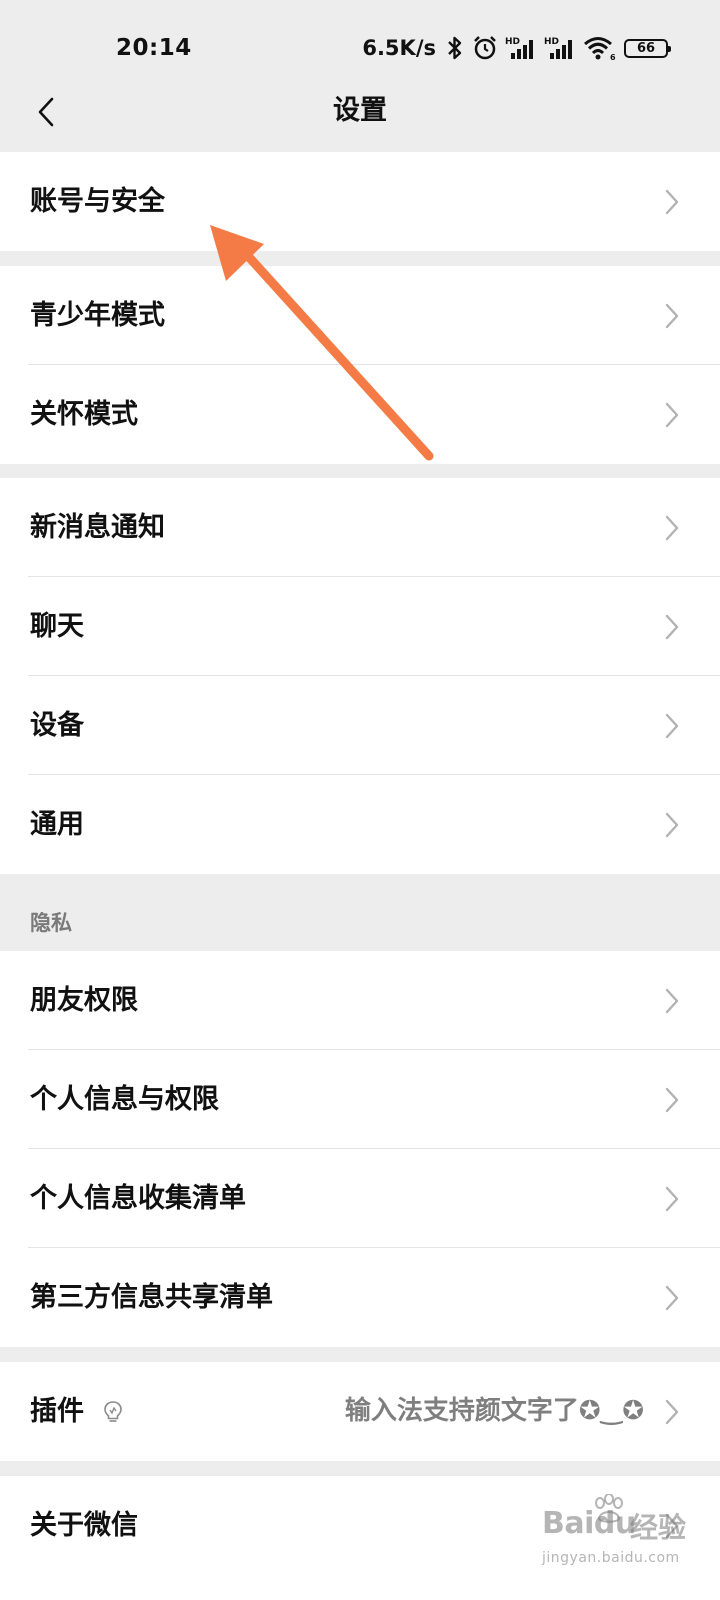 This screenshot has width=720, height=1600. I want to click on row-care-mode: 关怀模式, so click(360, 414).